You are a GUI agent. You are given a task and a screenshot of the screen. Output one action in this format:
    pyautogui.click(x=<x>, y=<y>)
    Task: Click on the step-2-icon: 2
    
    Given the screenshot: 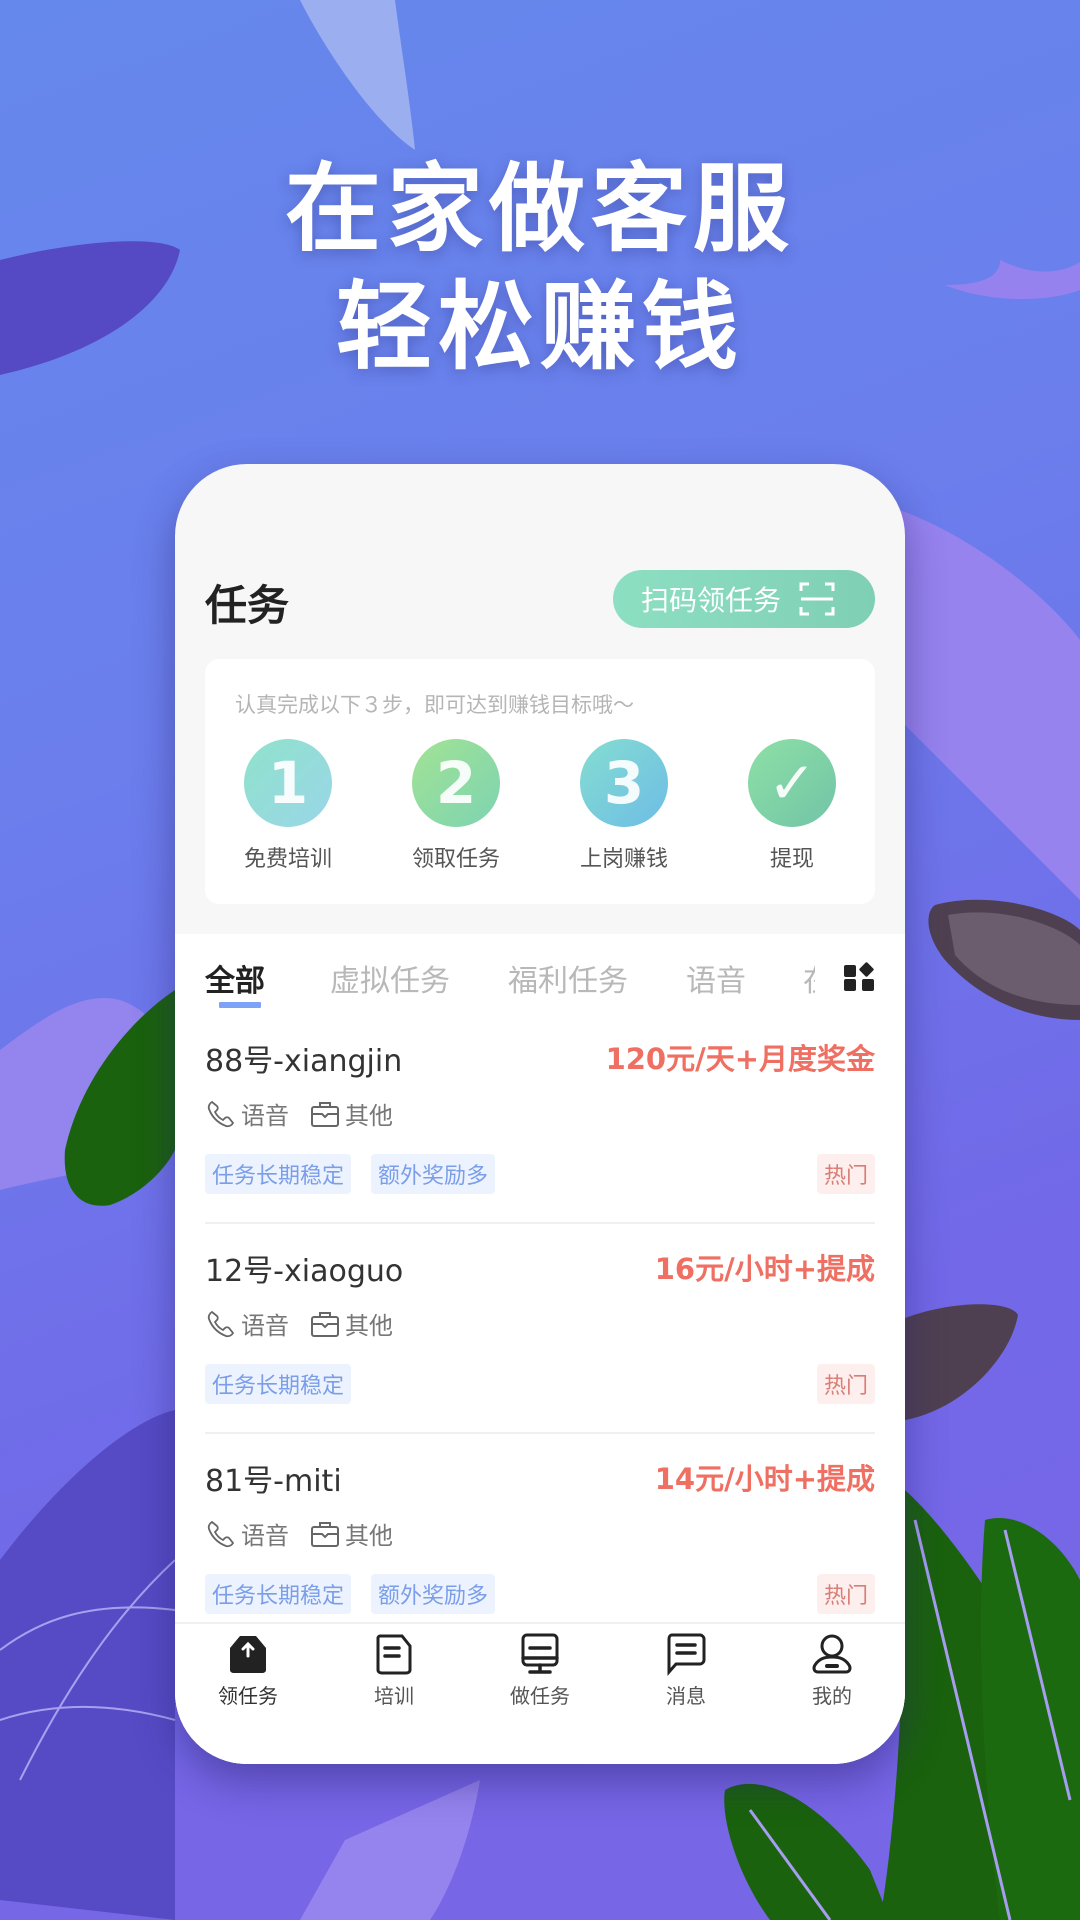 What is the action you would take?
    pyautogui.click(x=456, y=783)
    